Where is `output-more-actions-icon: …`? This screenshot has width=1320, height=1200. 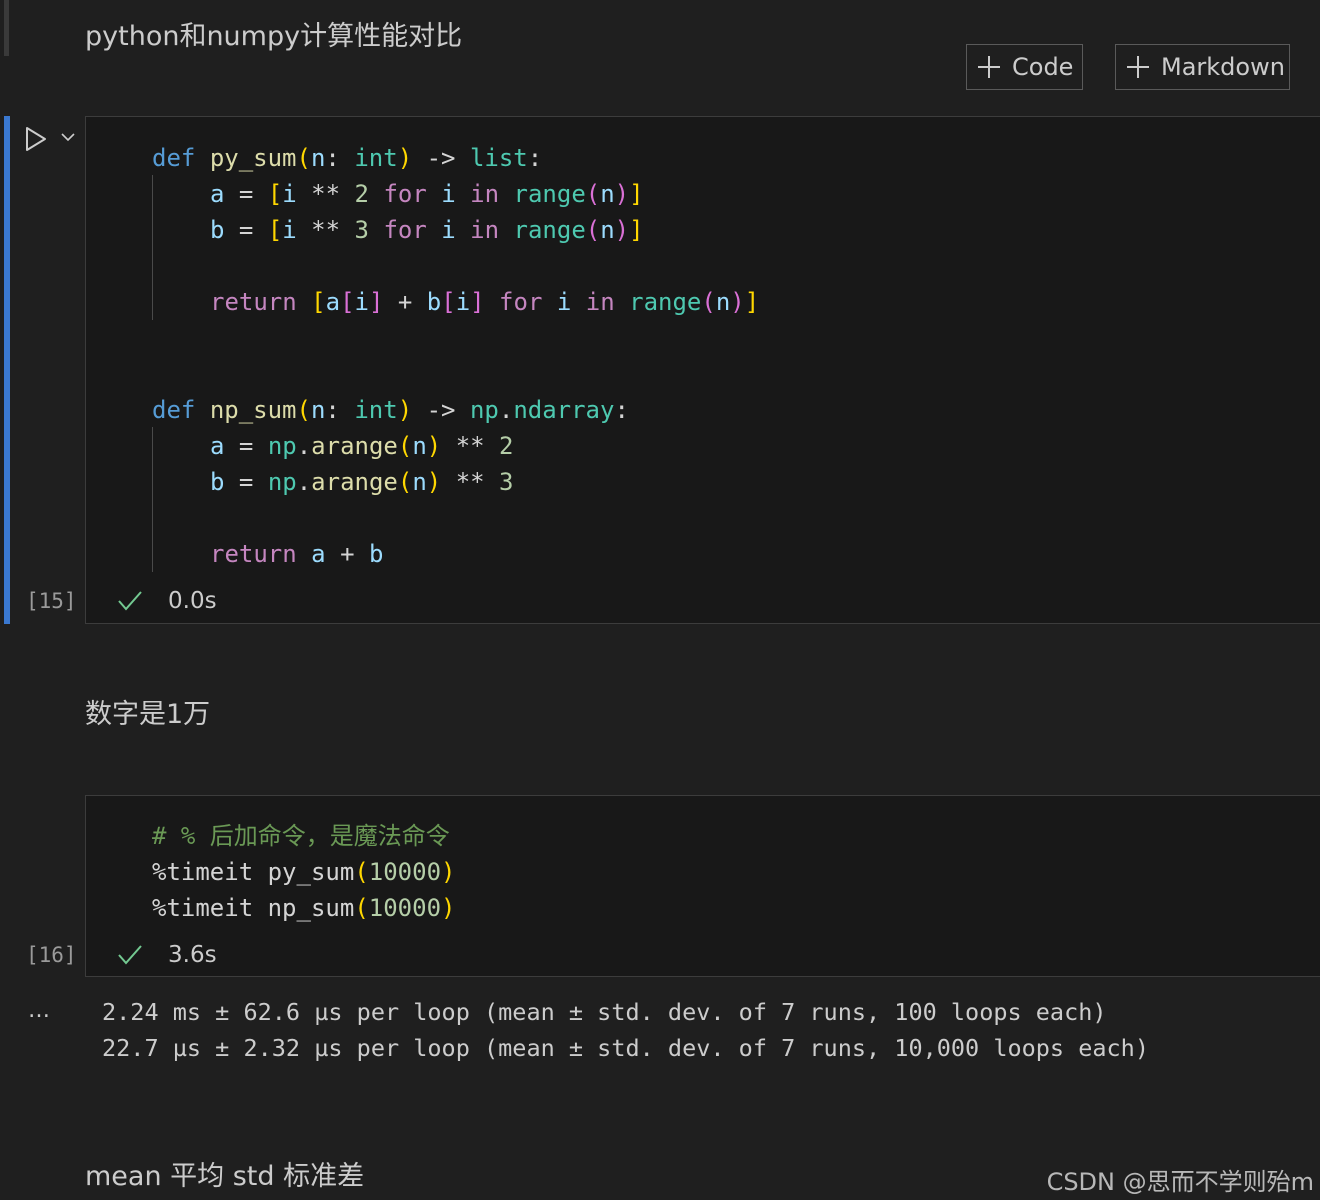 output-more-actions-icon: … is located at coordinates (39, 1010).